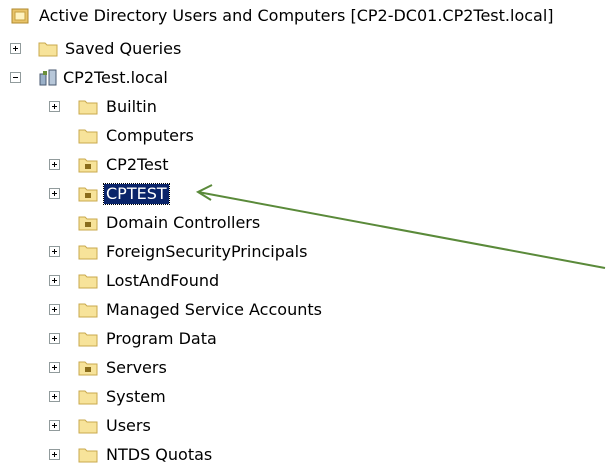 The width and height of the screenshot is (610, 467). Describe the element at coordinates (161, 338) in the screenshot. I see `tree-label: Program Data` at that location.